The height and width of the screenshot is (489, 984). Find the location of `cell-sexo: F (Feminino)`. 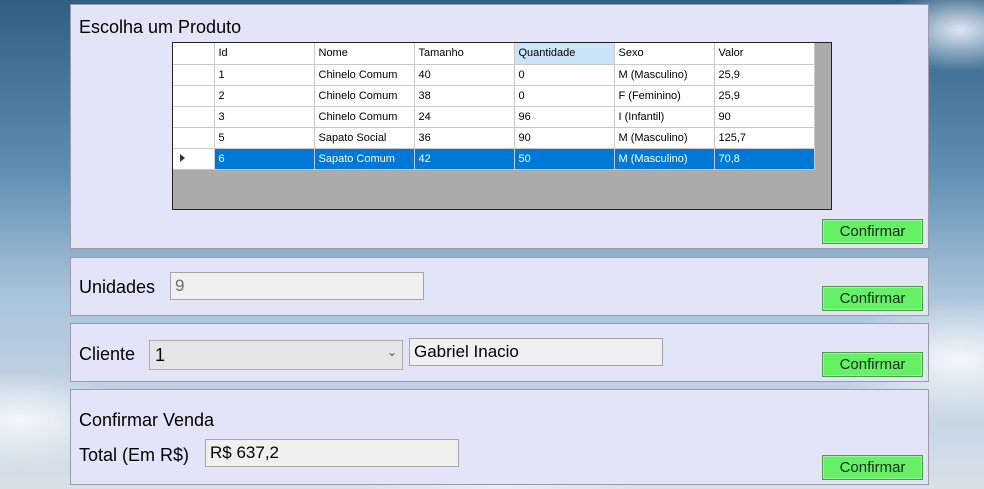

cell-sexo: F (Feminino) is located at coordinates (664, 96).